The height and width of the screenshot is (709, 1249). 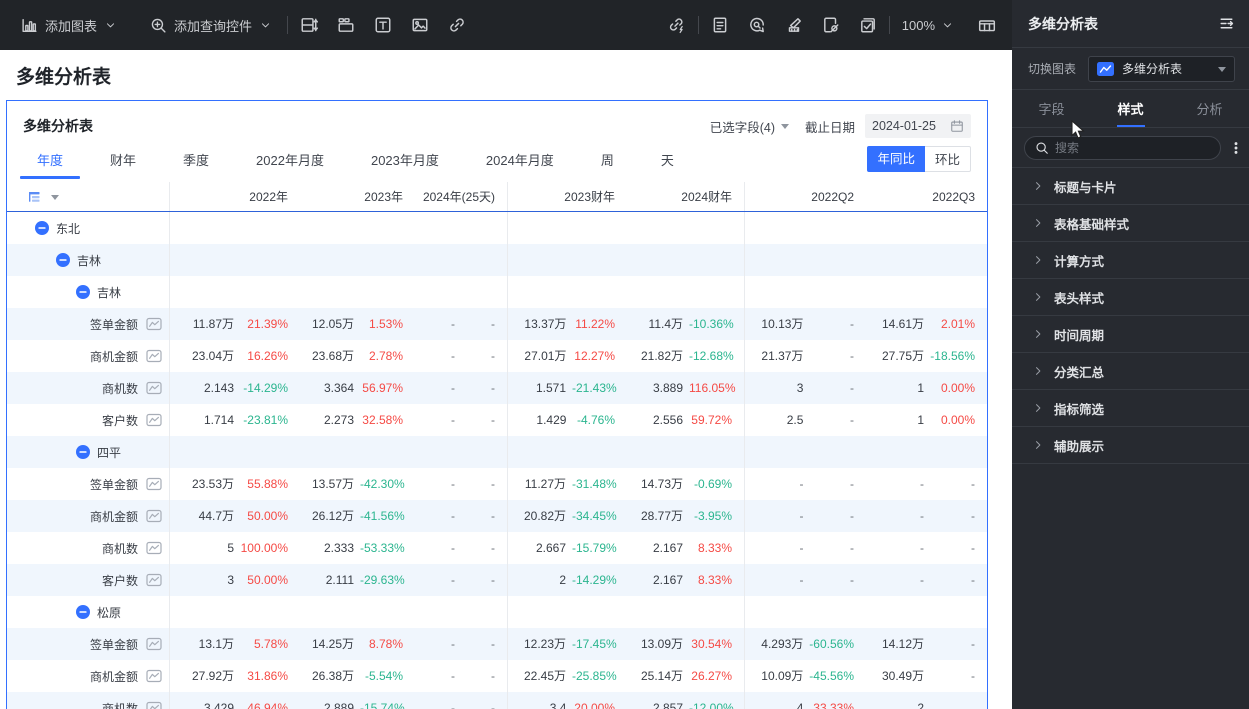 What do you see at coordinates (119, 705) in the screenshot?
I see `metric-label: 商机数` at bounding box center [119, 705].